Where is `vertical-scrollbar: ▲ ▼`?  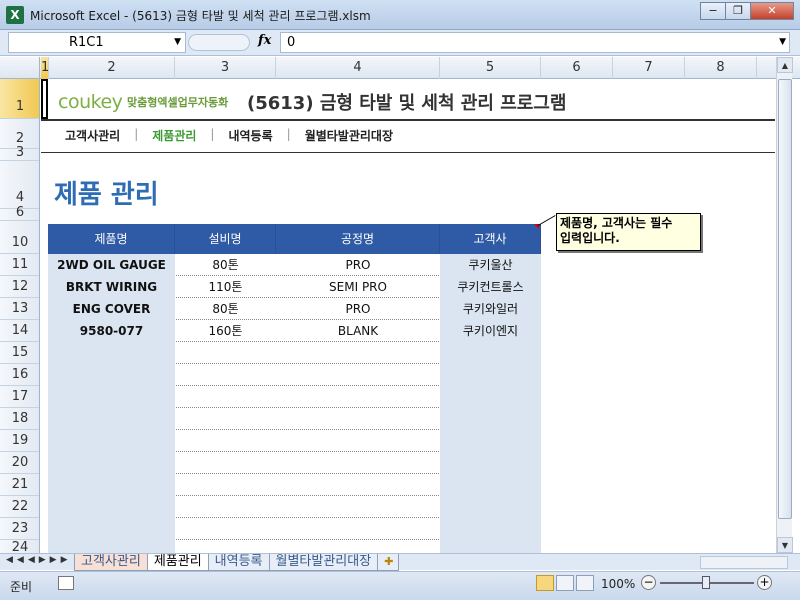
vertical-scrollbar: ▲ ▼ is located at coordinates (784, 305).